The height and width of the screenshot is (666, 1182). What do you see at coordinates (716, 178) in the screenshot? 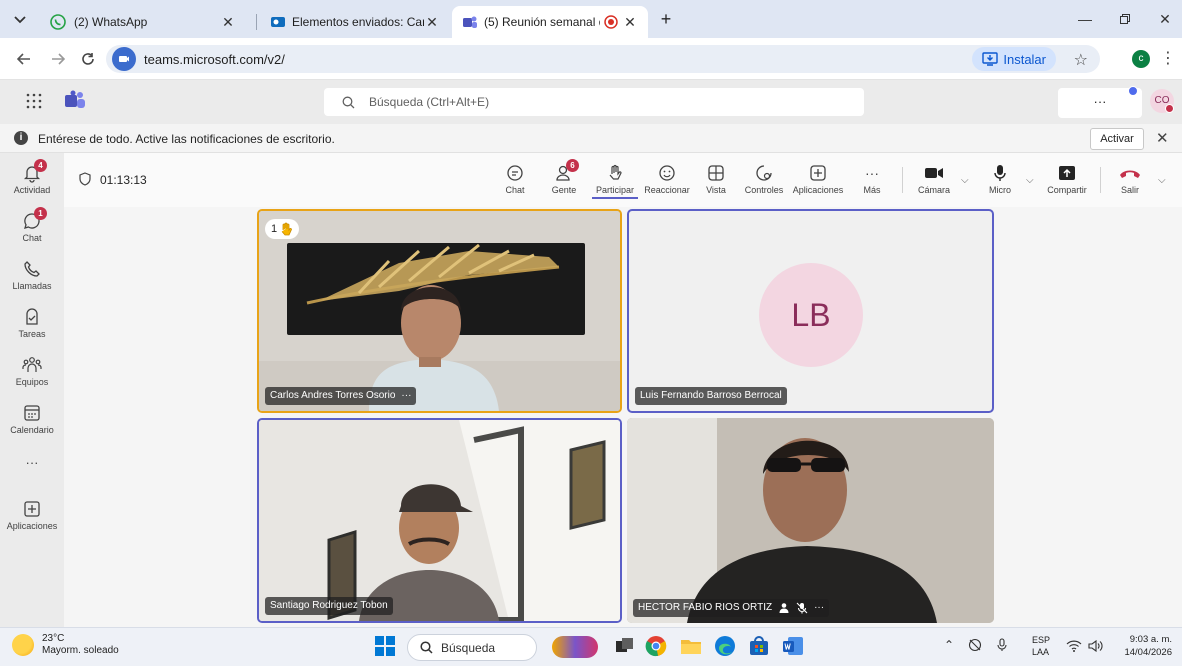
I see `view-button: Vista` at bounding box center [716, 178].